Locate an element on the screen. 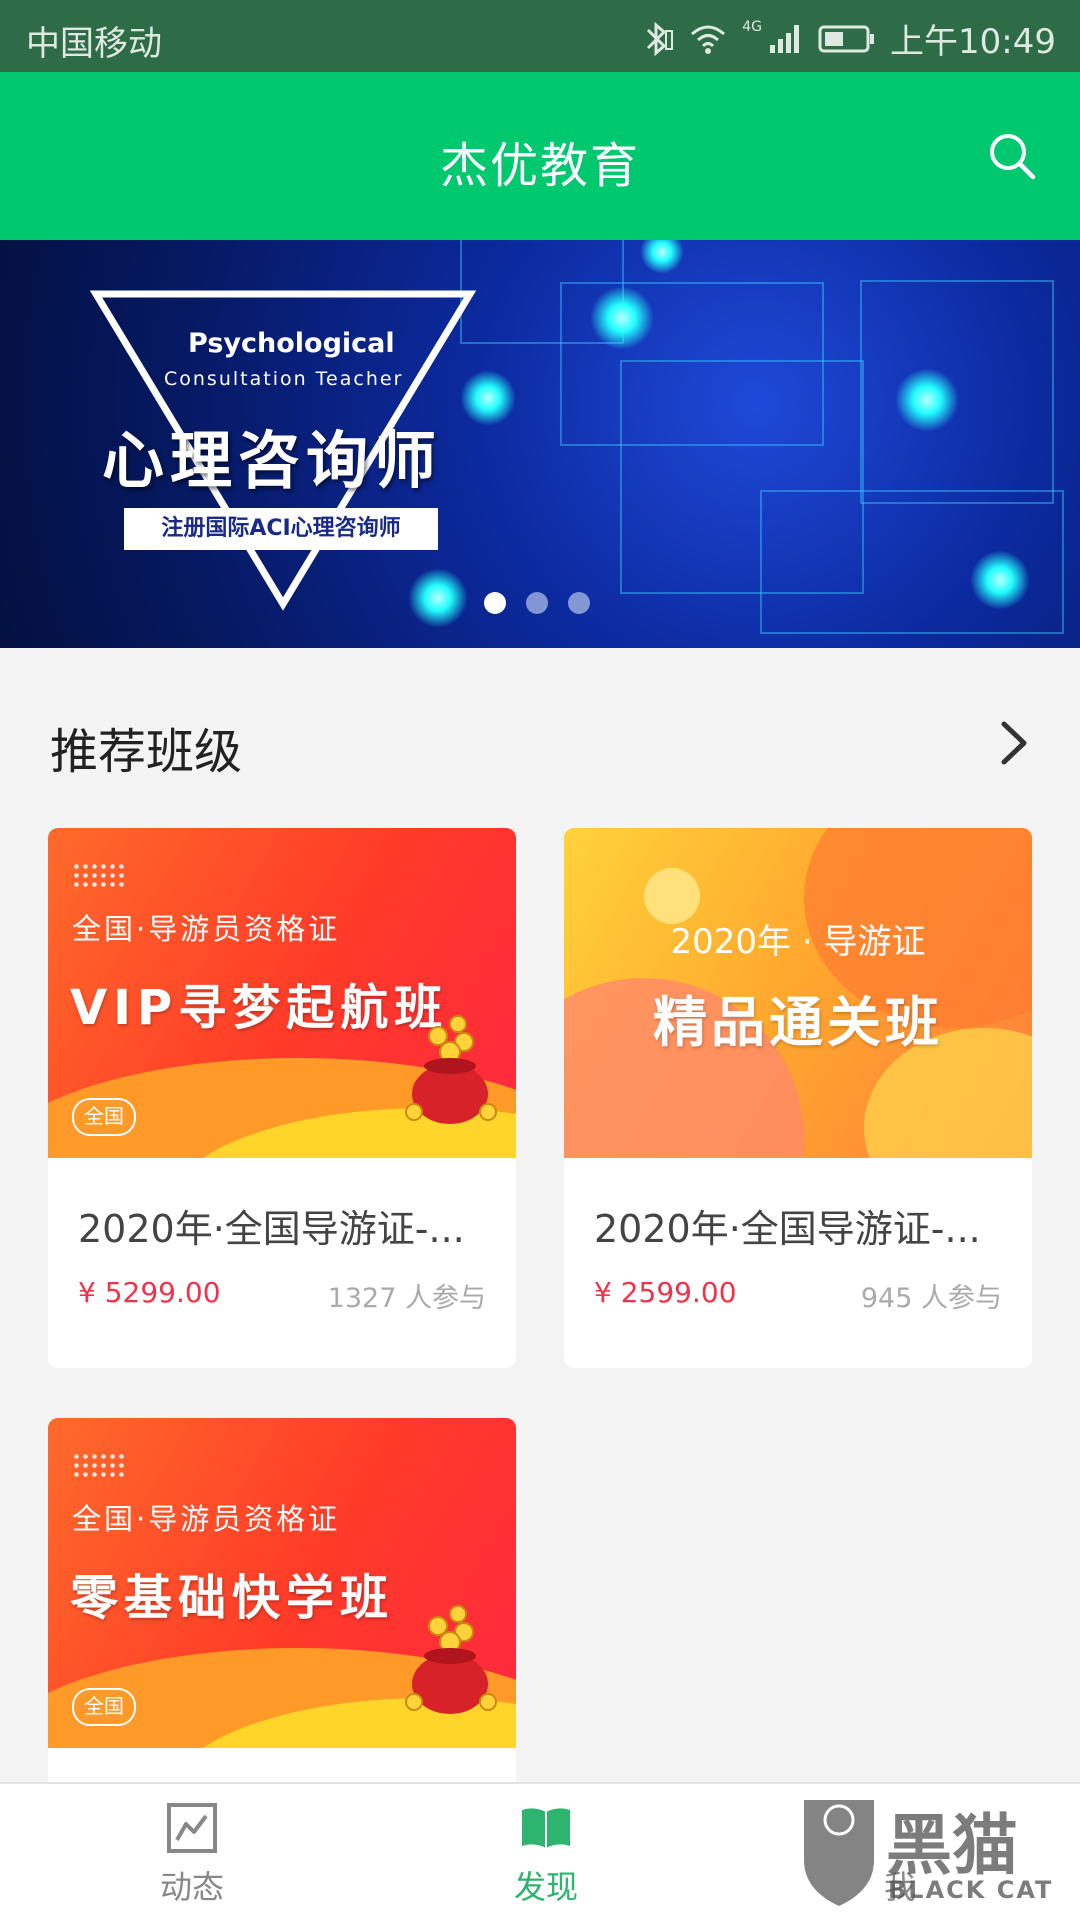  book-icon is located at coordinates (546, 1828).